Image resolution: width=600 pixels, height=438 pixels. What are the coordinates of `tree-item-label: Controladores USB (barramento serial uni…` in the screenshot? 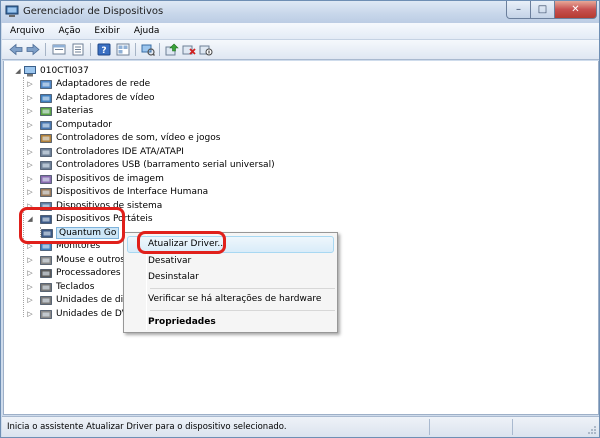 It's located at (165, 165).